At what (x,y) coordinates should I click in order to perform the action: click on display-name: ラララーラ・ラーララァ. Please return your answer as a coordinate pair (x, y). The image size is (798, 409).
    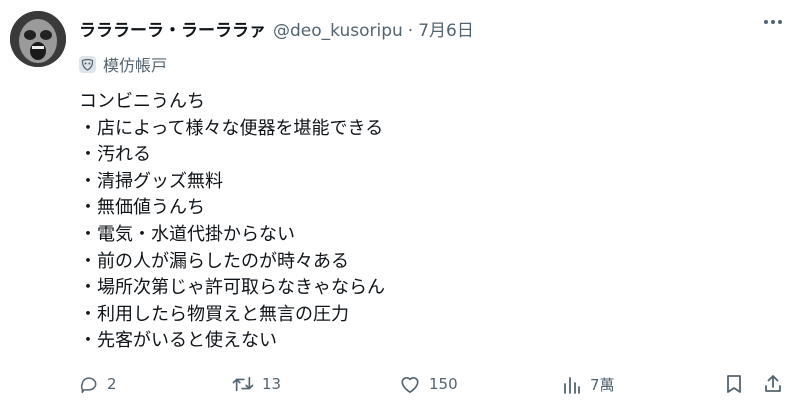
    Looking at the image, I should click on (172, 28).